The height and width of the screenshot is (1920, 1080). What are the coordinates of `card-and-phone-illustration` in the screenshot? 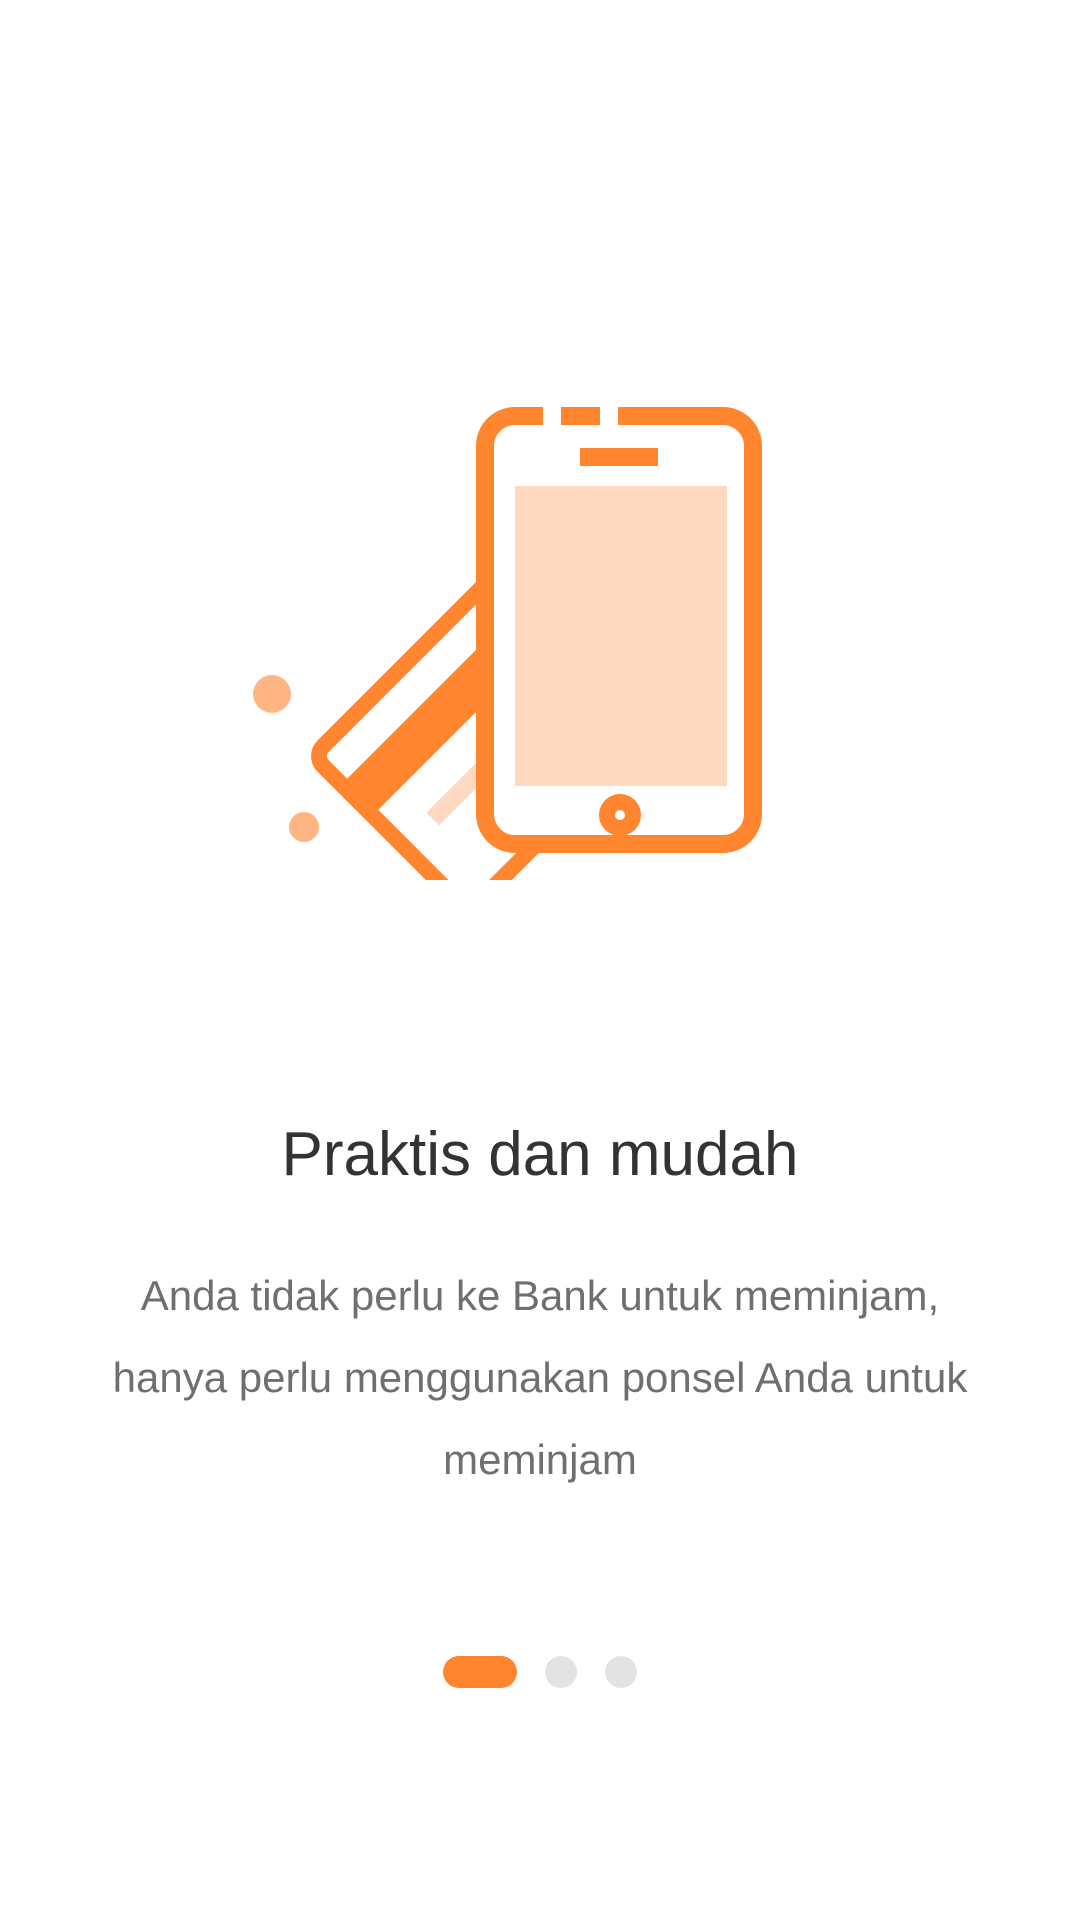 It's located at (510, 640).